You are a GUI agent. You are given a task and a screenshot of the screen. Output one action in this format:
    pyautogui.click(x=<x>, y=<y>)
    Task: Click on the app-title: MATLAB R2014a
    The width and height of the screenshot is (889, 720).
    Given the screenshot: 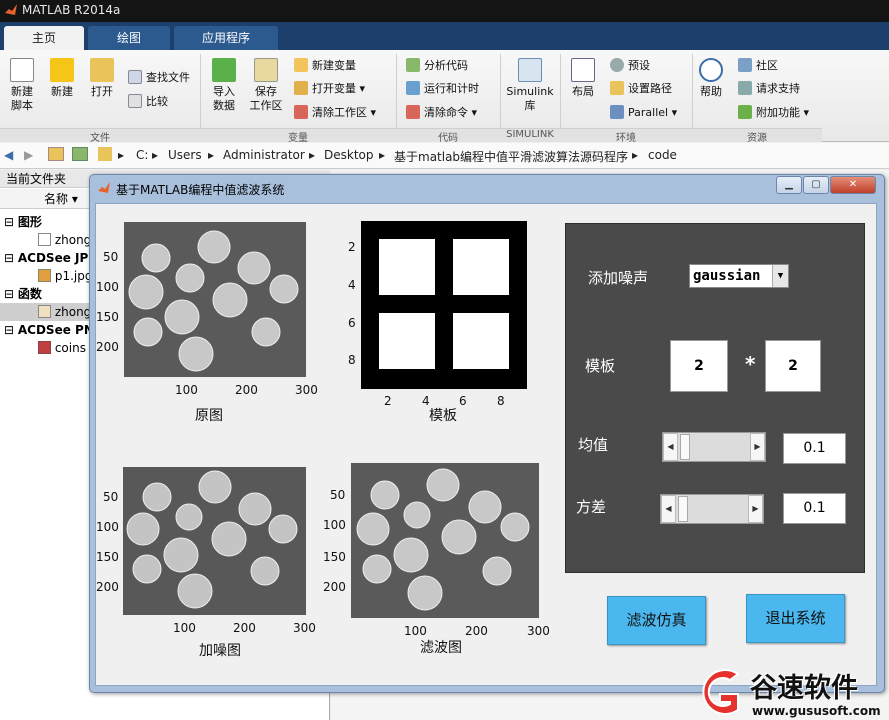 What is the action you would take?
    pyautogui.click(x=71, y=10)
    